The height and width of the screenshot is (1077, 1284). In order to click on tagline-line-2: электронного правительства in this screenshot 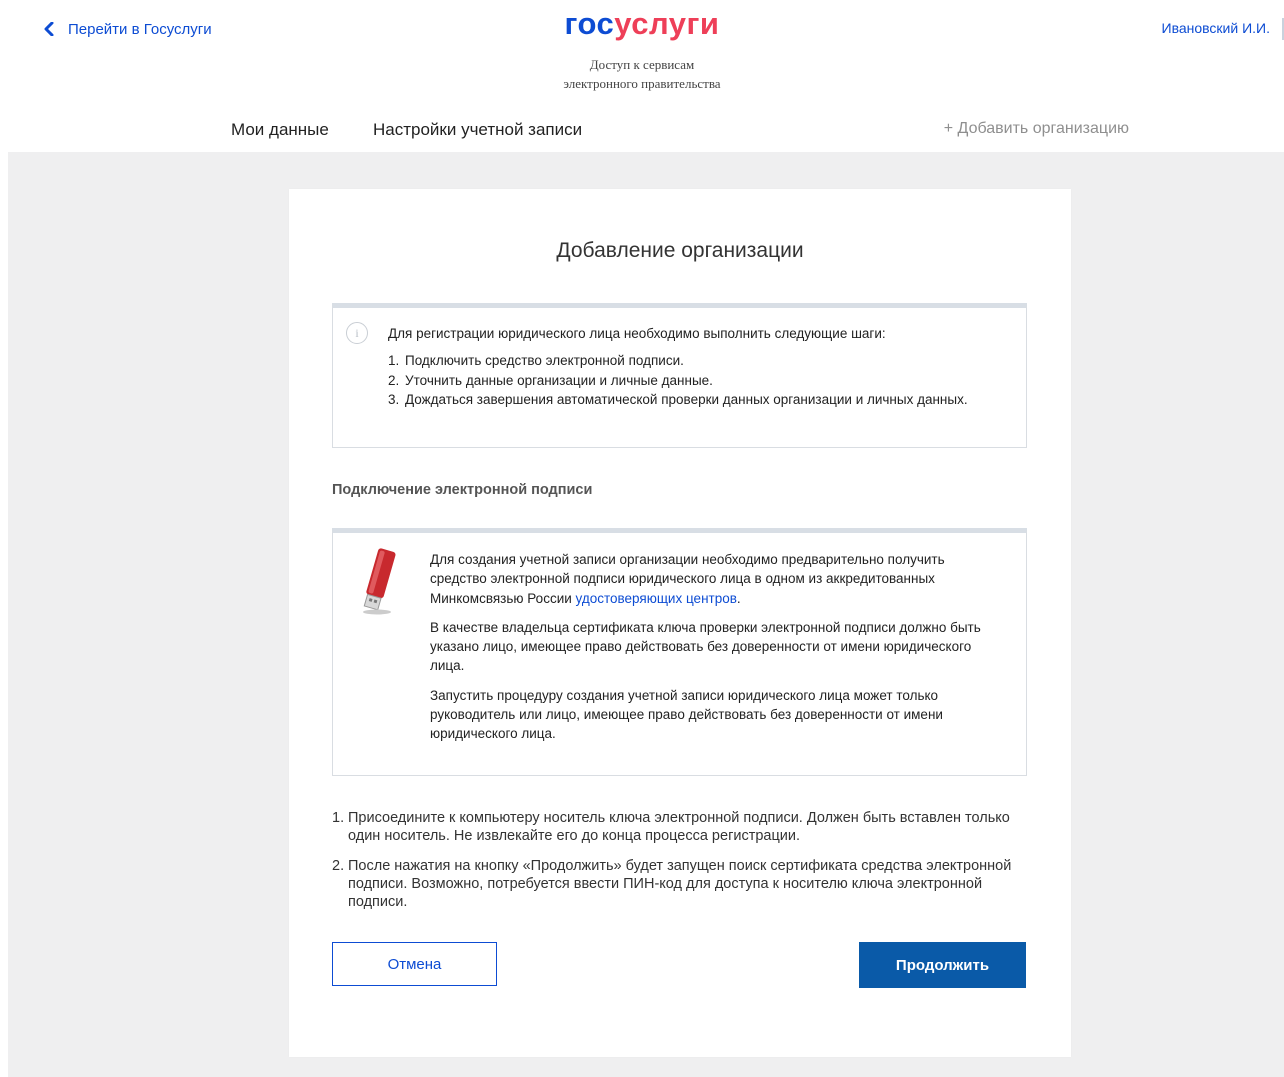, I will do `click(642, 83)`.